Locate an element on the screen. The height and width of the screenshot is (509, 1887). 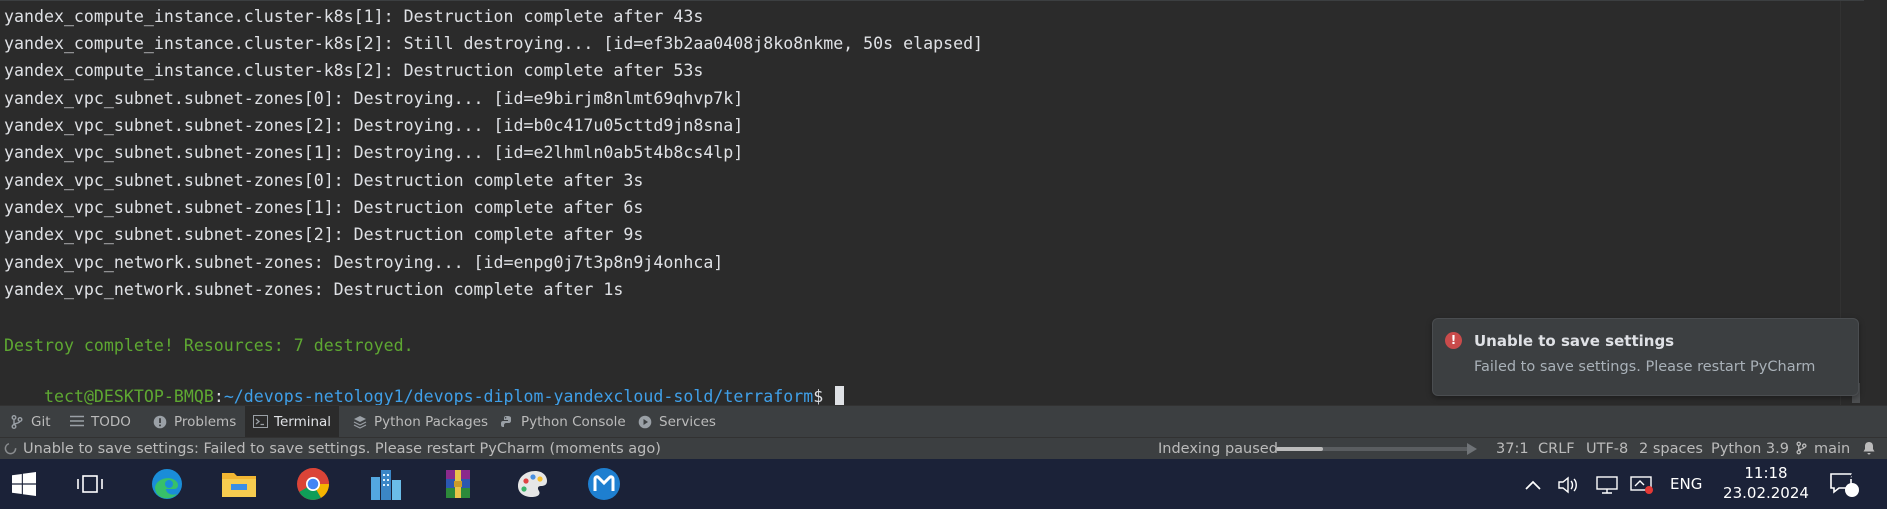
file-explorer-icon is located at coordinates (239, 484).